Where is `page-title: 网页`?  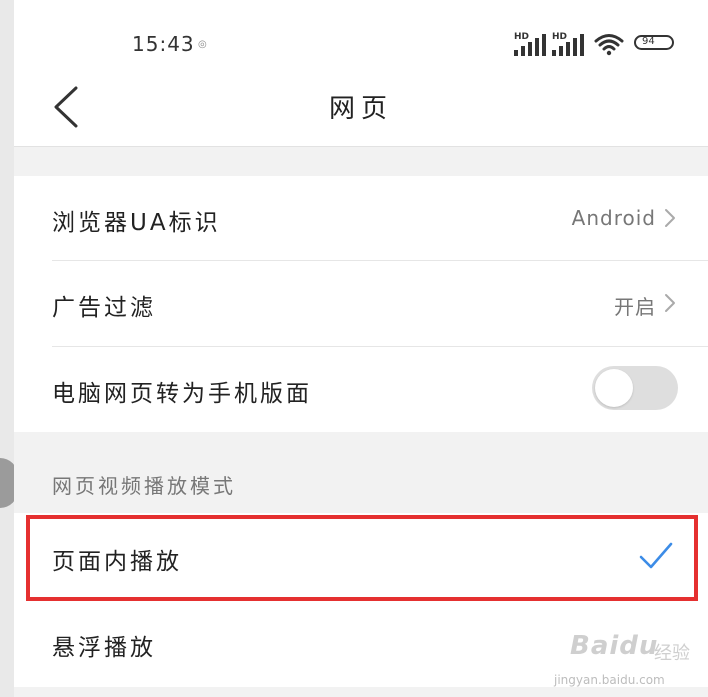 page-title: 网页 is located at coordinates (360, 109).